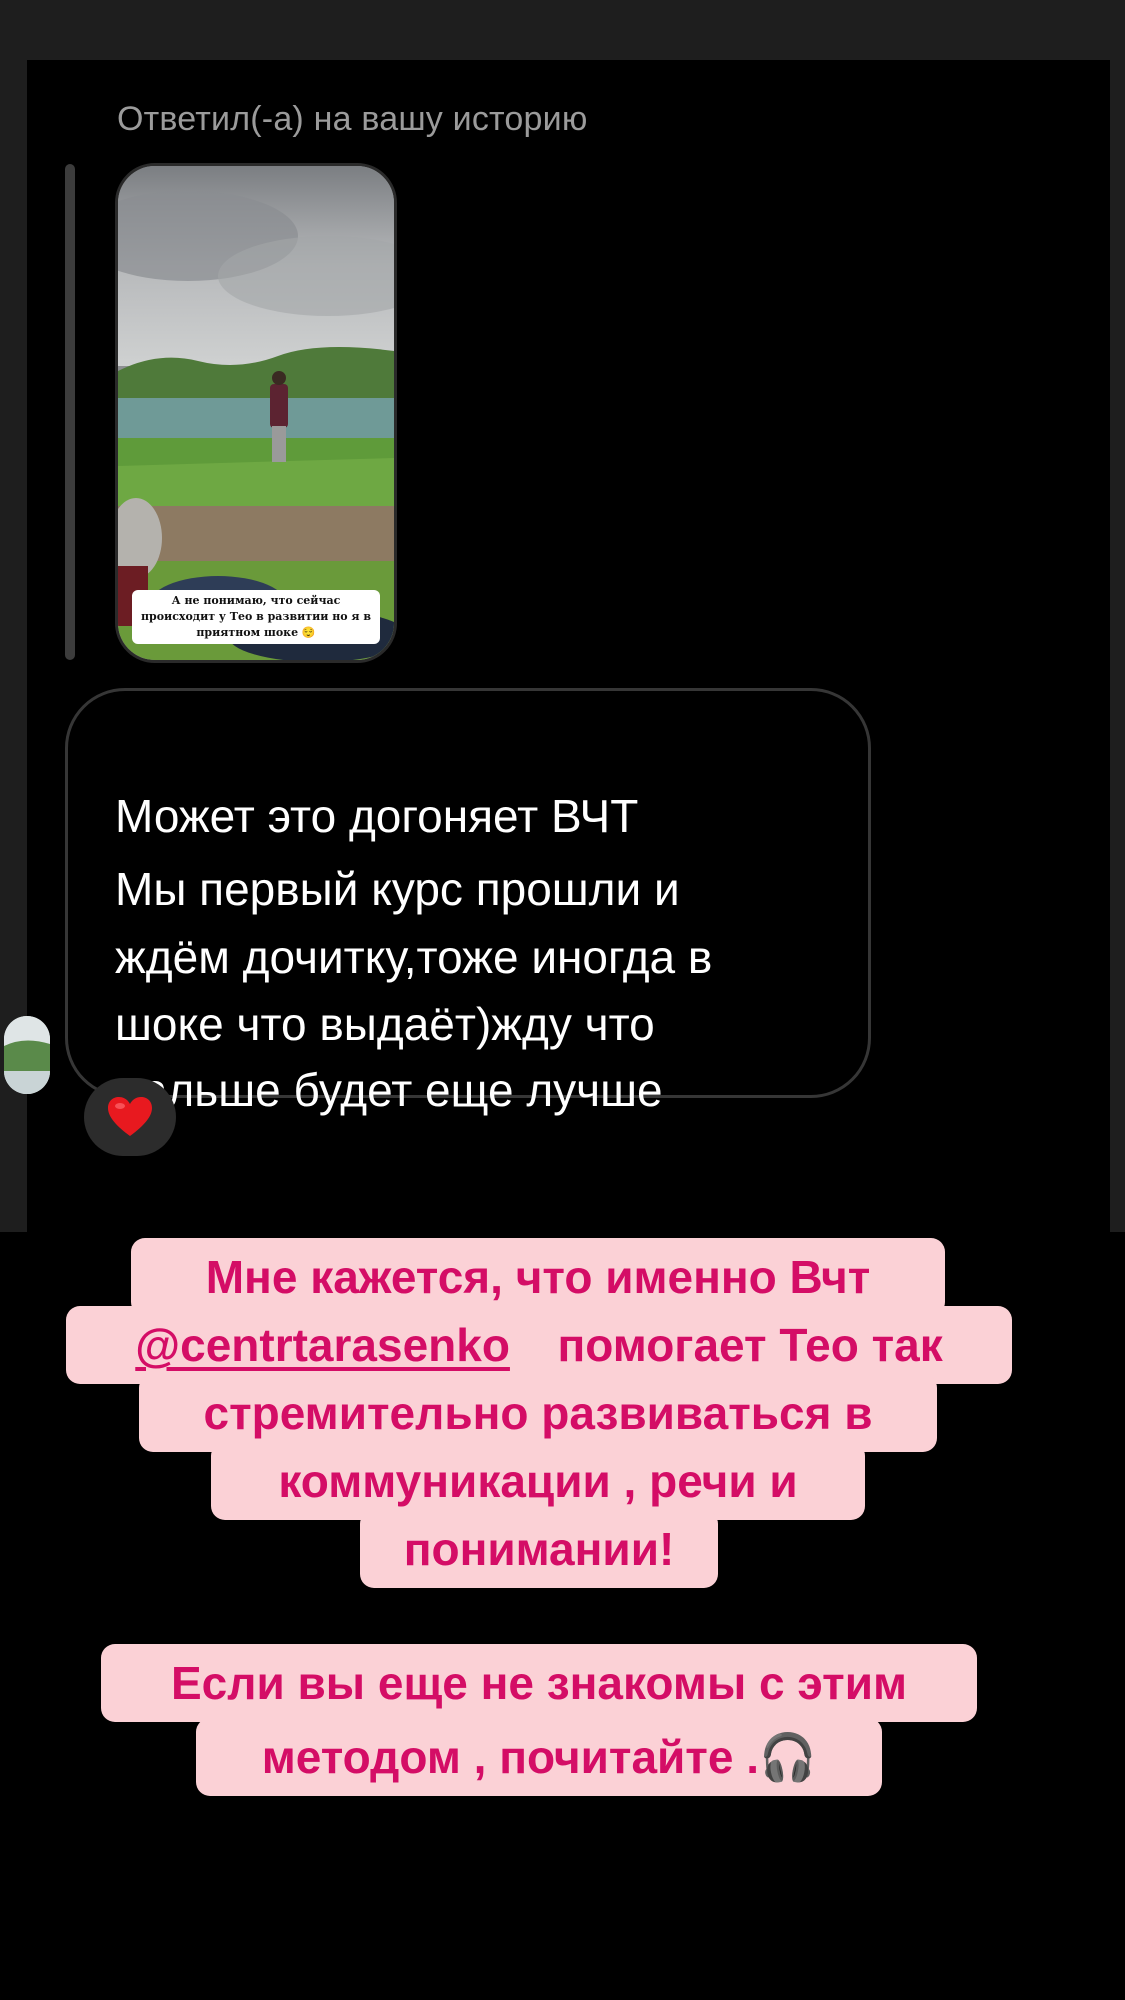 Image resolution: width=1125 pixels, height=2000 pixels. I want to click on story-photo-image, so click(256, 413).